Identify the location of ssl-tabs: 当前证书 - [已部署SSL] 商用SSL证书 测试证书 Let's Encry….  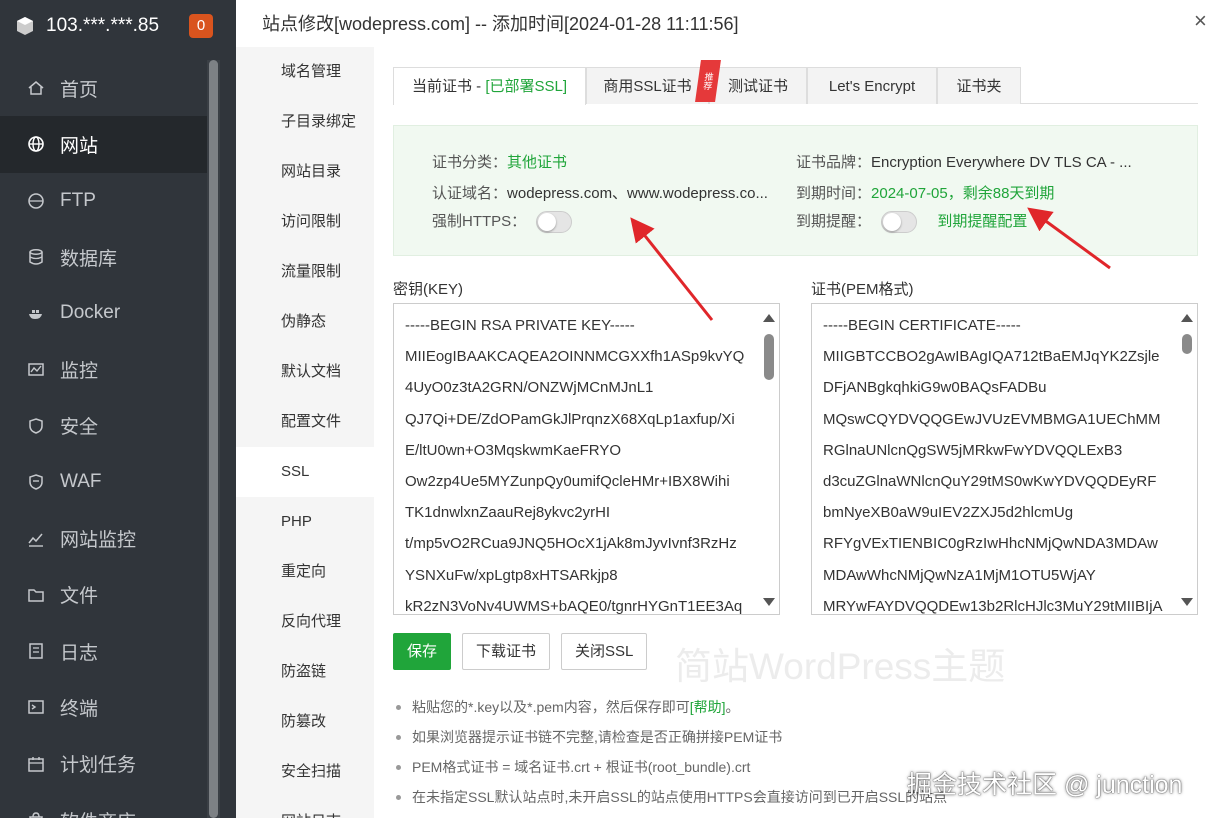
(795, 86).